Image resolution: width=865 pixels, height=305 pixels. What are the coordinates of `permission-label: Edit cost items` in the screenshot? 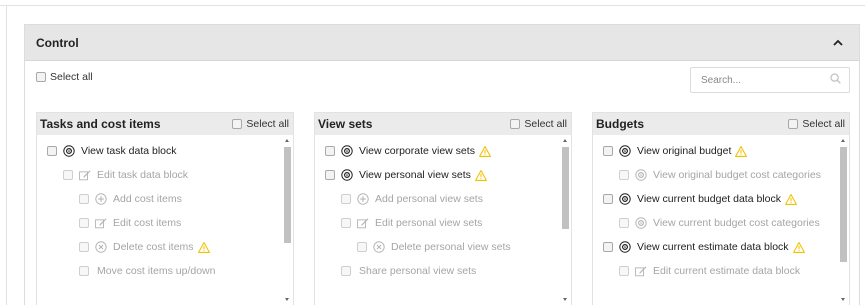 It's located at (147, 223).